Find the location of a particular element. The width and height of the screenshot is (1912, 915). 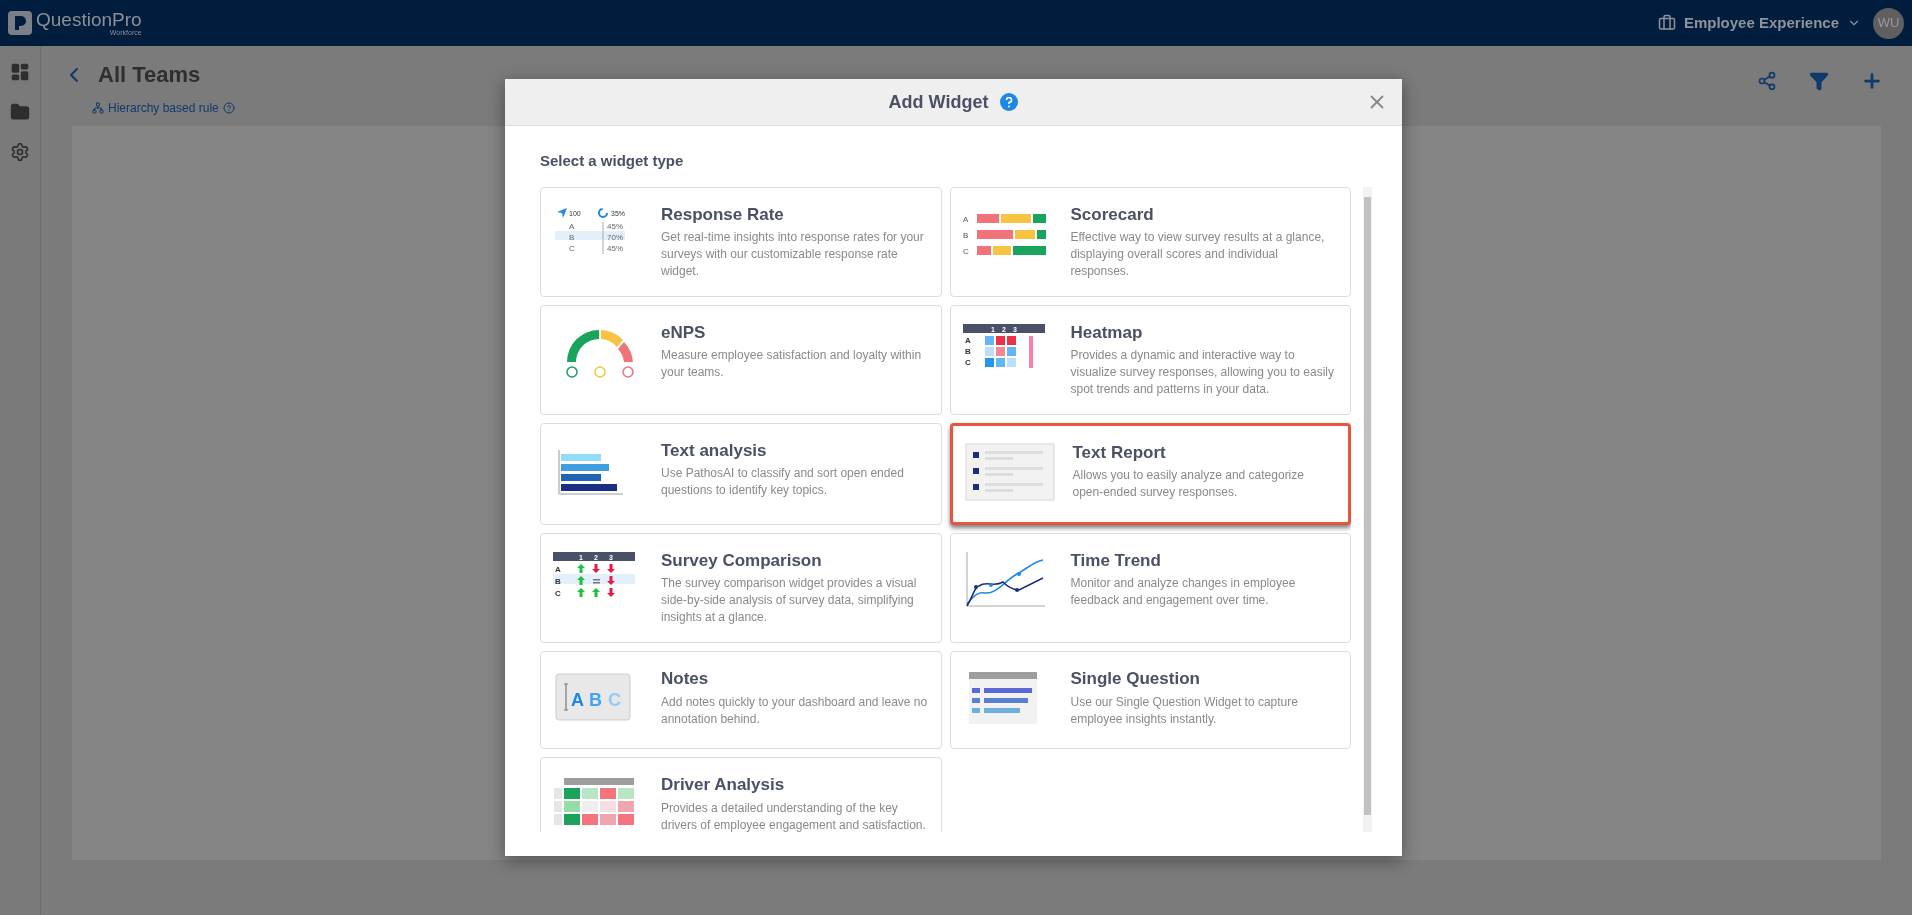

add-icon is located at coordinates (1872, 81).